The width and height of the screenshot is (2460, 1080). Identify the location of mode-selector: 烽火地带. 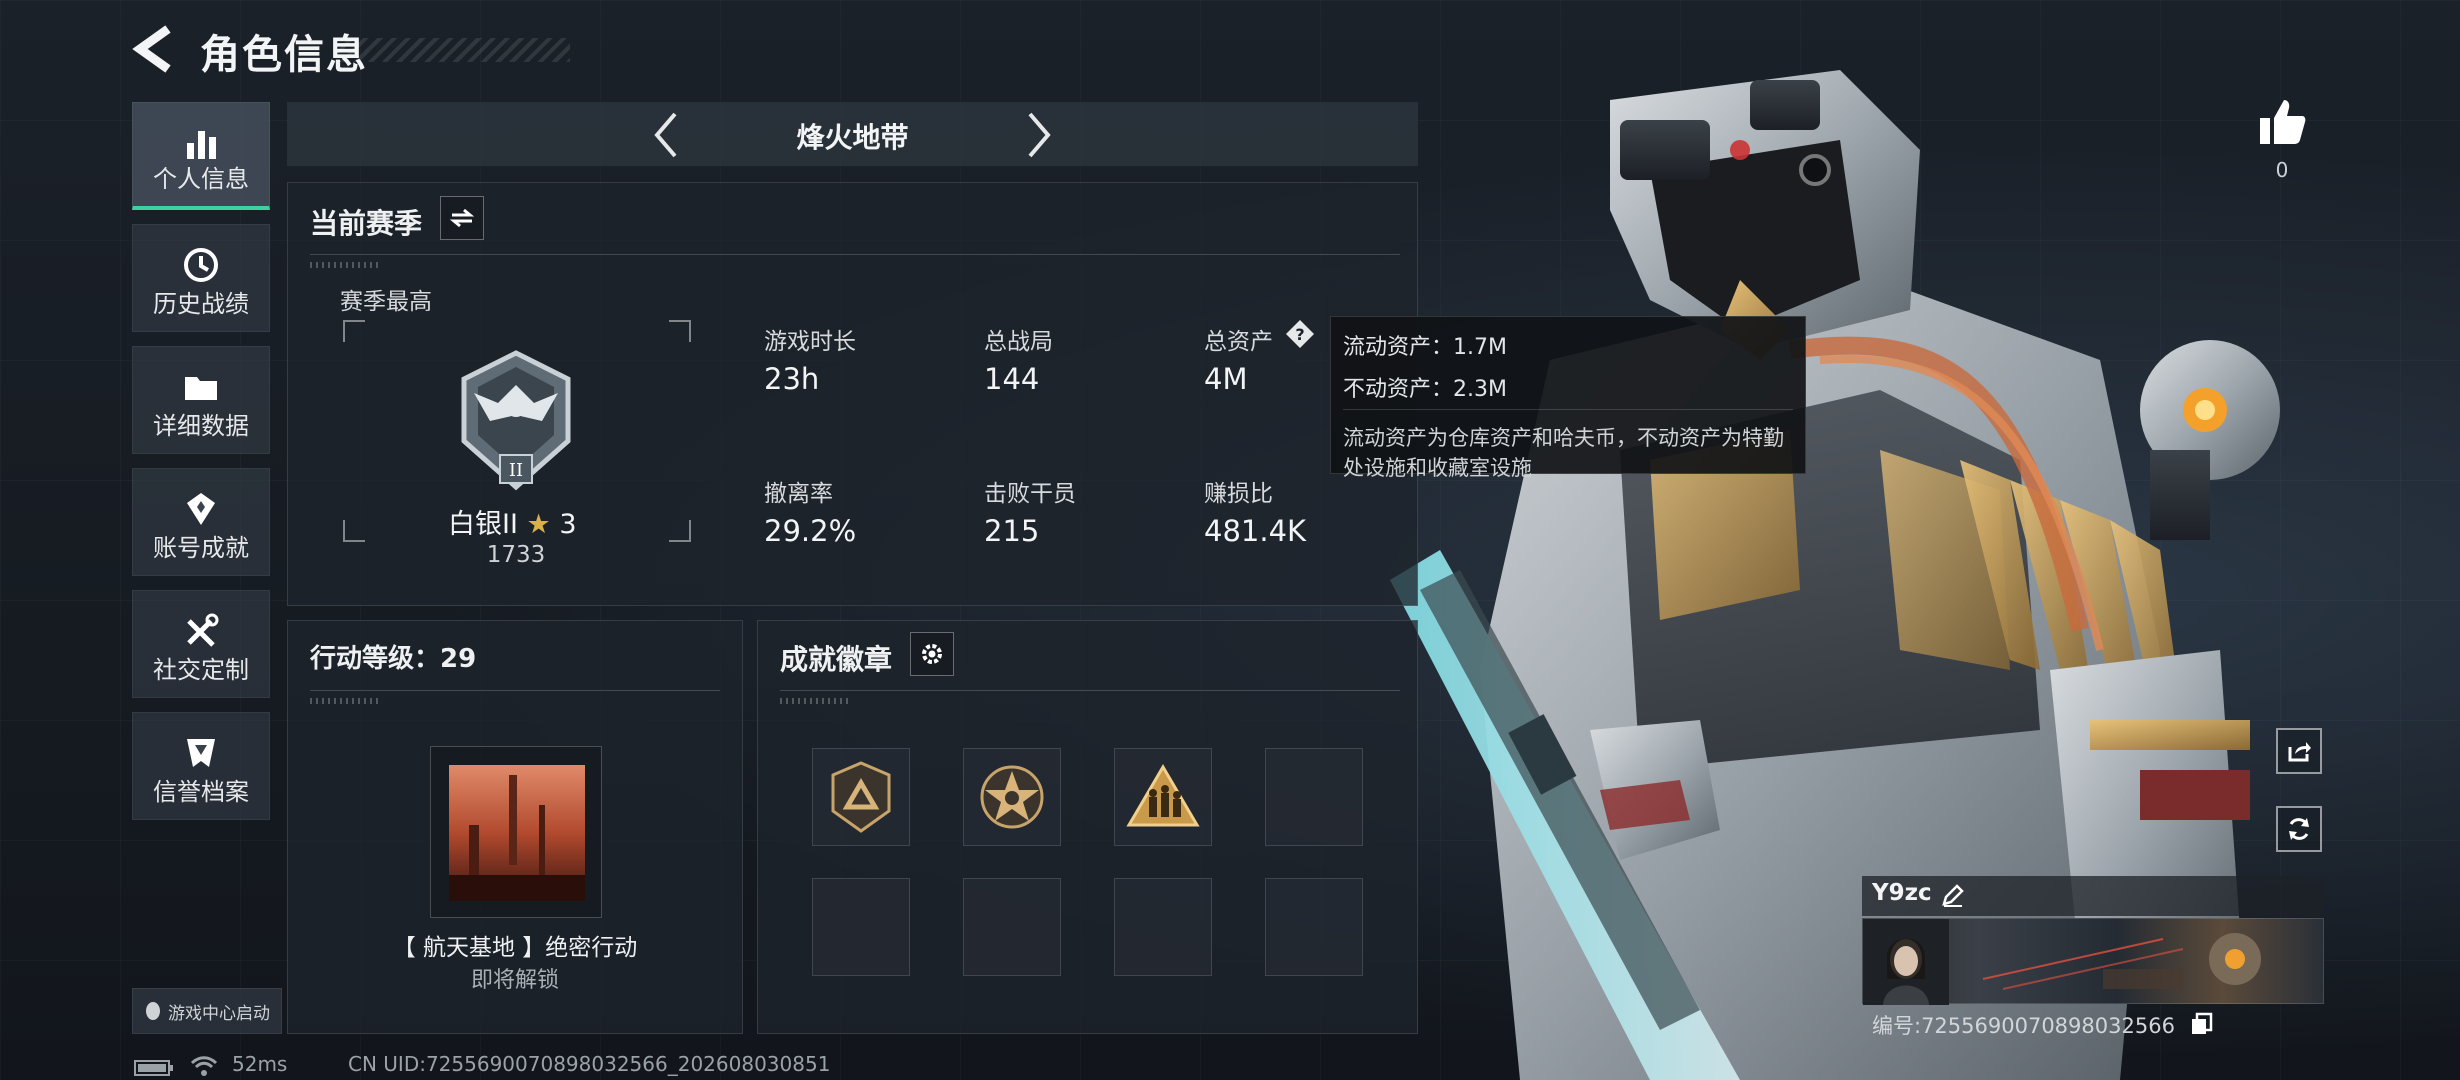
(852, 134).